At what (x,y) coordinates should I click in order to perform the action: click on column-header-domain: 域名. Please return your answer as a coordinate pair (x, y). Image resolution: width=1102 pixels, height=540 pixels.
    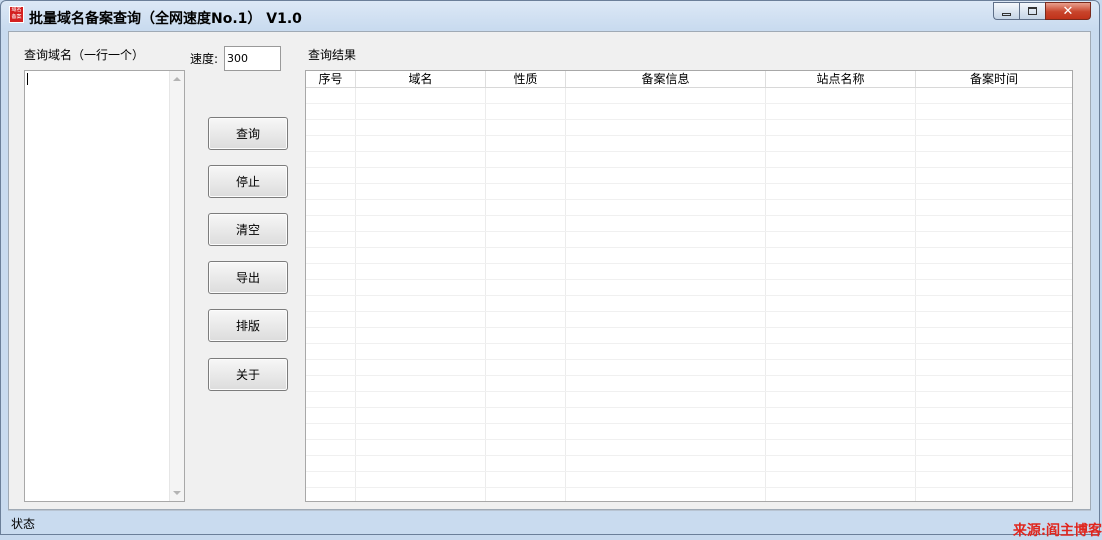
    Looking at the image, I should click on (421, 79).